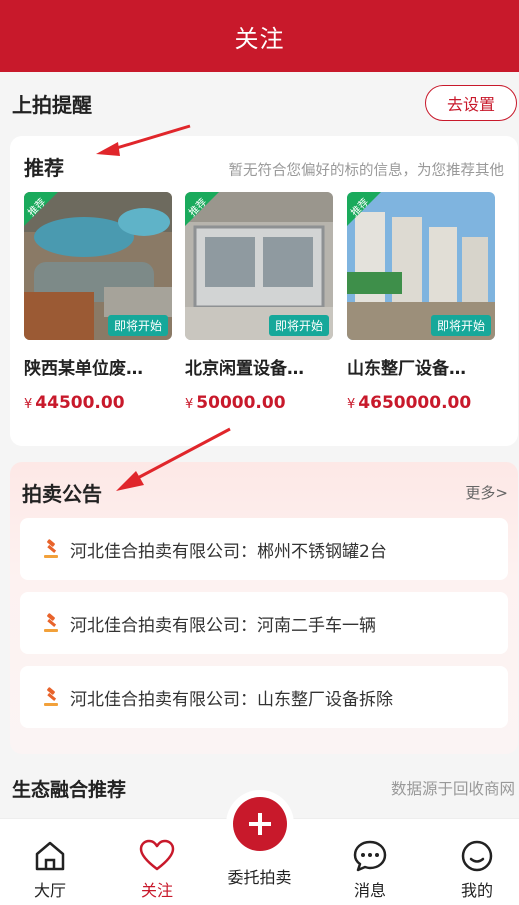 Image resolution: width=519 pixels, height=905 pixels. I want to click on recommend-item: 推荐 即将开始 北京闲置设备… ¥50000.00, so click(259, 302).